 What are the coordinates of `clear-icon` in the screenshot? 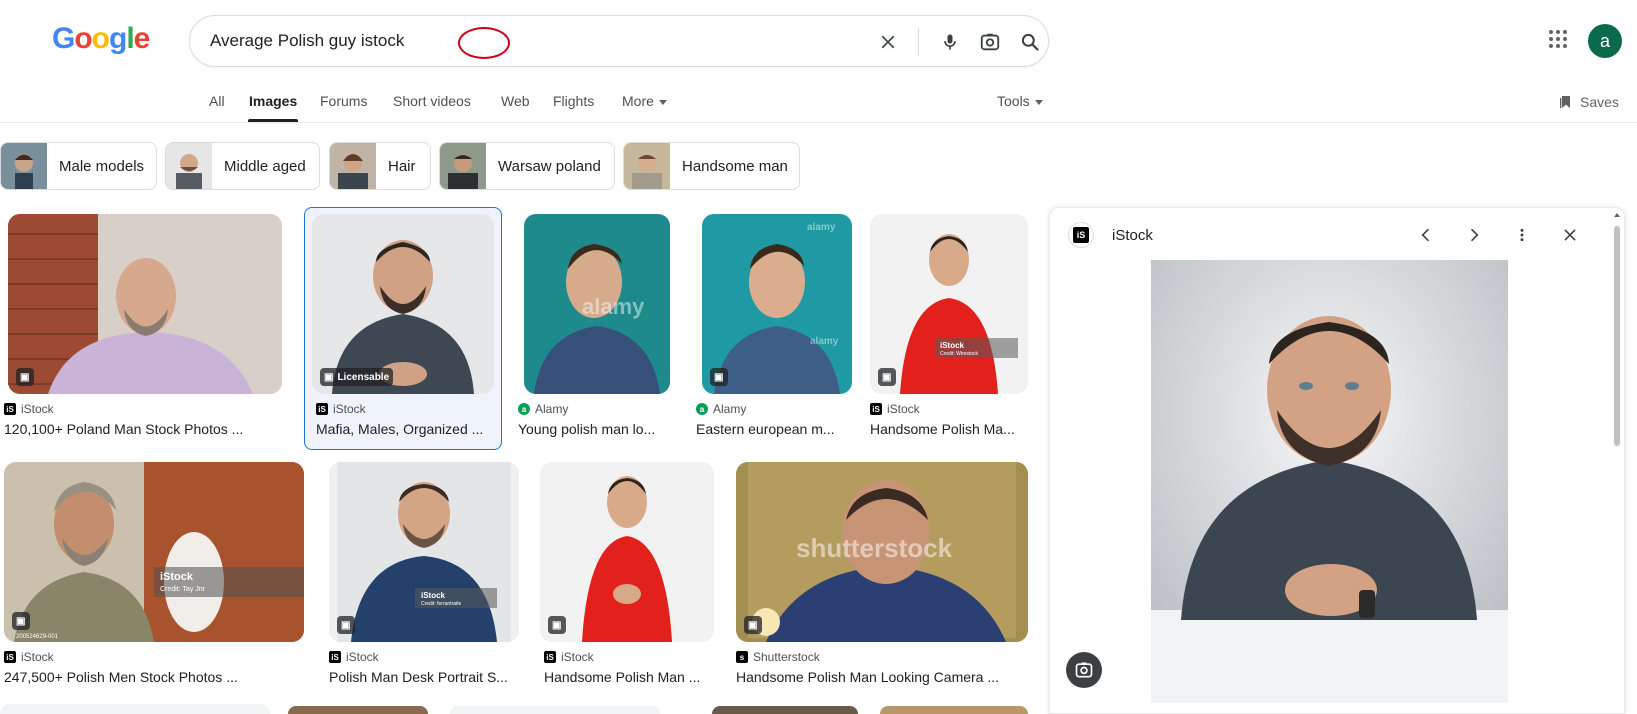 It's located at (888, 42).